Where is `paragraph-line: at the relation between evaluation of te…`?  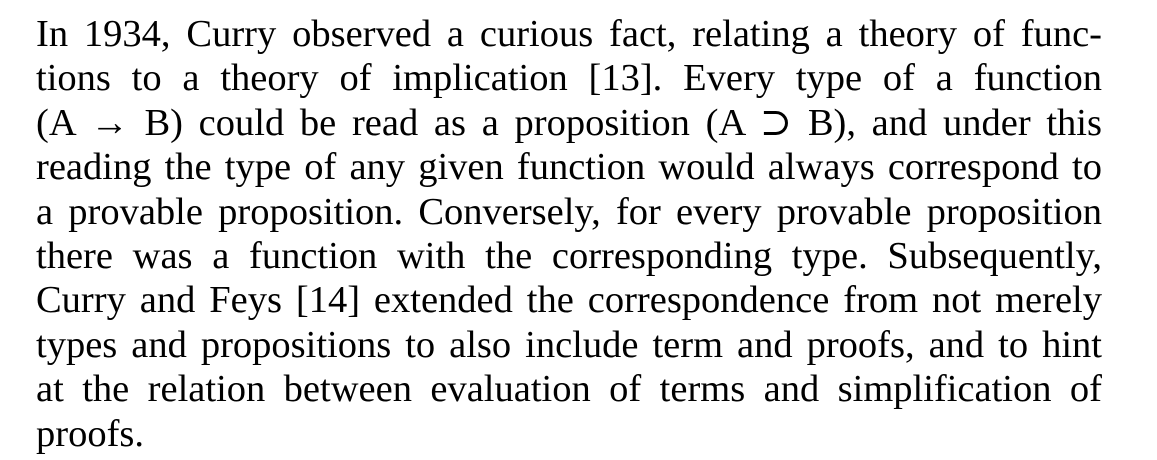
paragraph-line: at the relation between evaluation of te… is located at coordinates (569, 389).